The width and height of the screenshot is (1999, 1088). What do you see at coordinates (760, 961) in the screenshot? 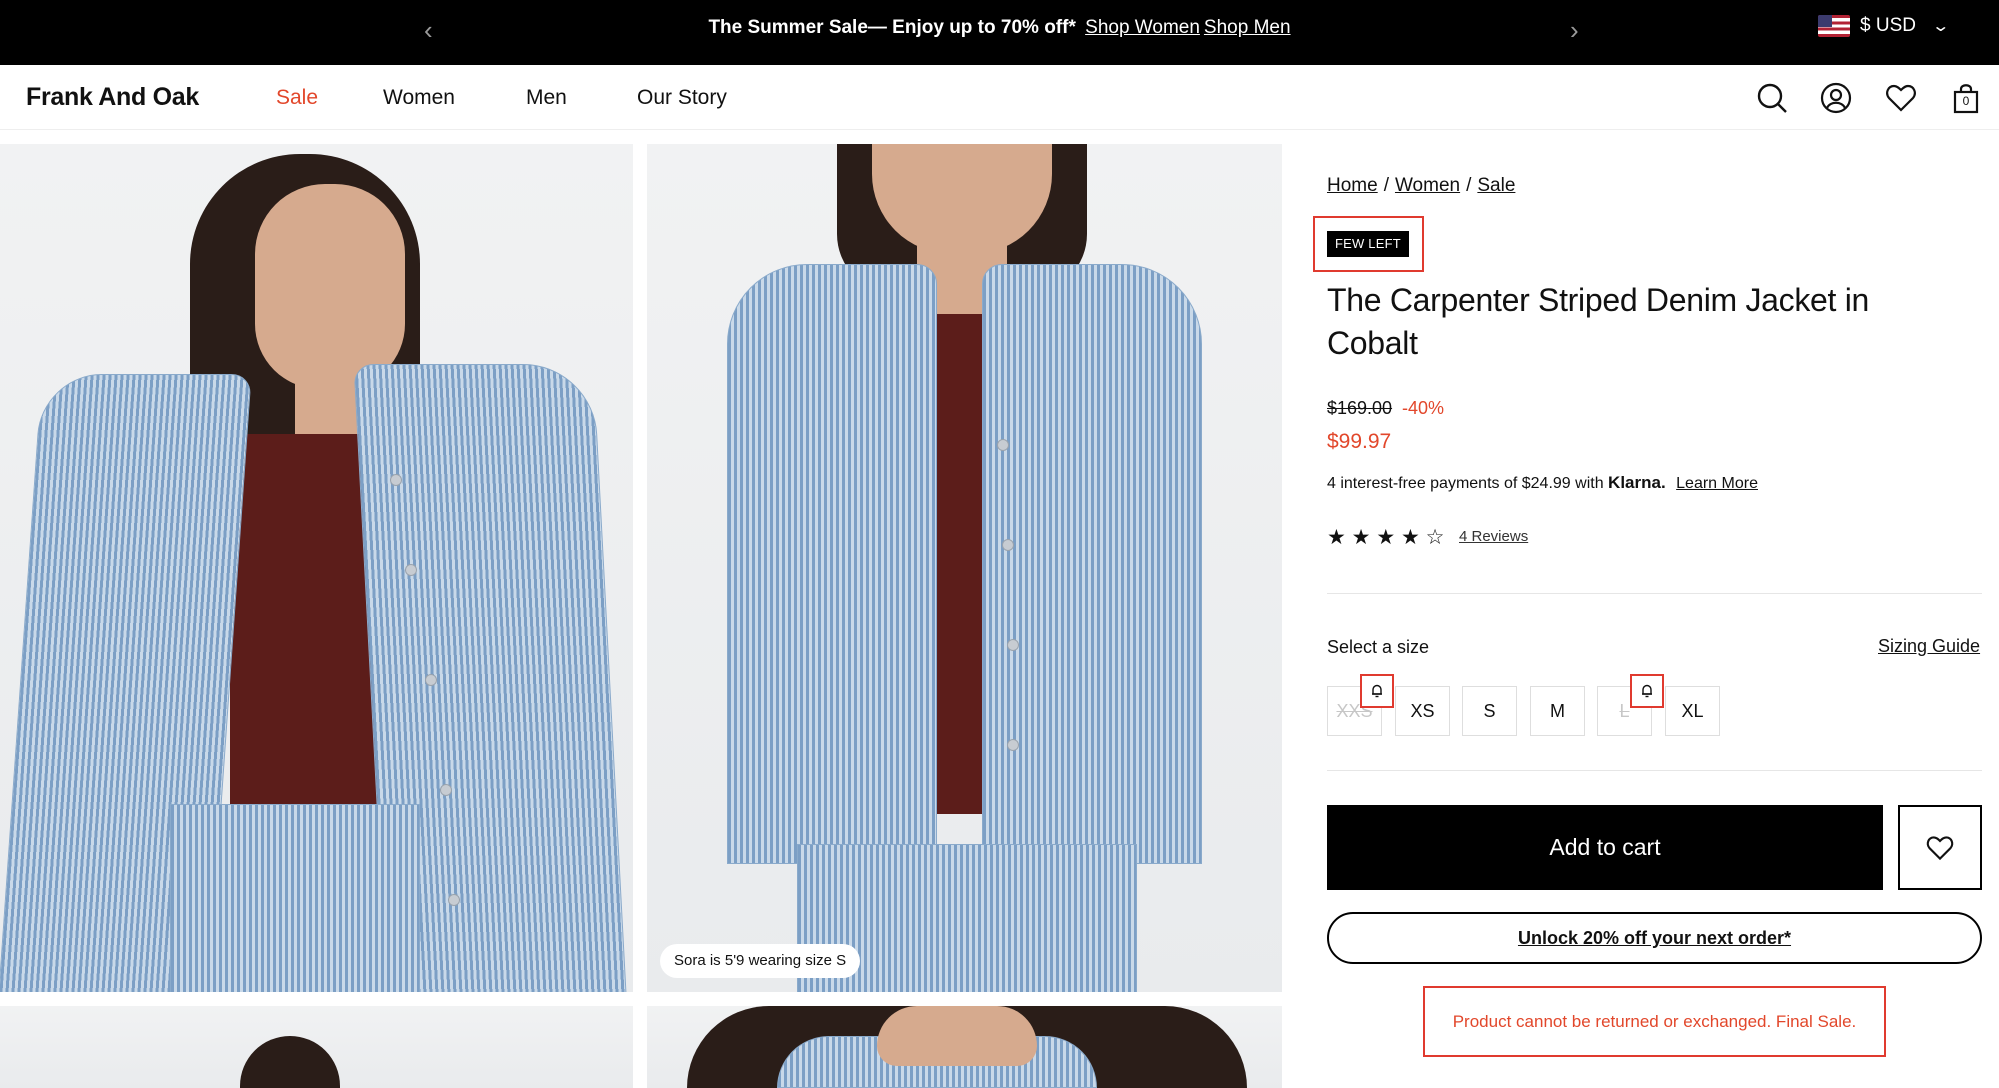
I see `model-caption: Sora is 5'9 wearing size S` at bounding box center [760, 961].